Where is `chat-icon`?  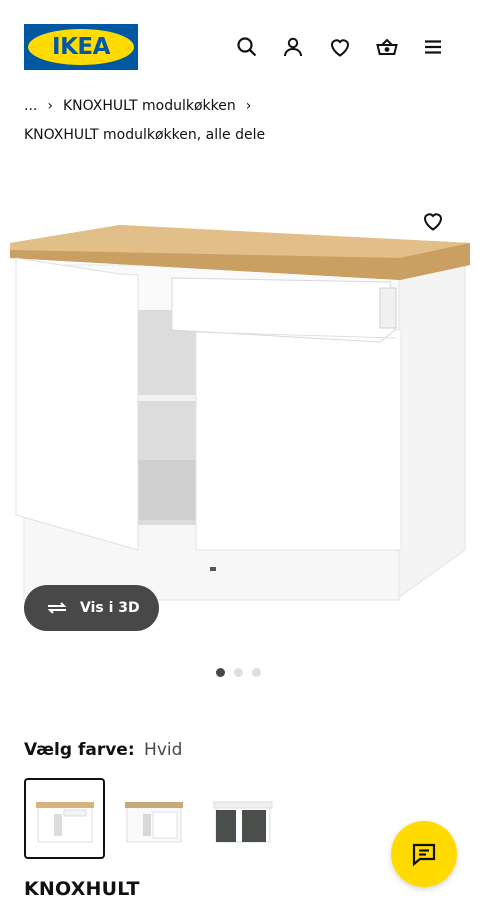
chat-icon is located at coordinates (424, 855).